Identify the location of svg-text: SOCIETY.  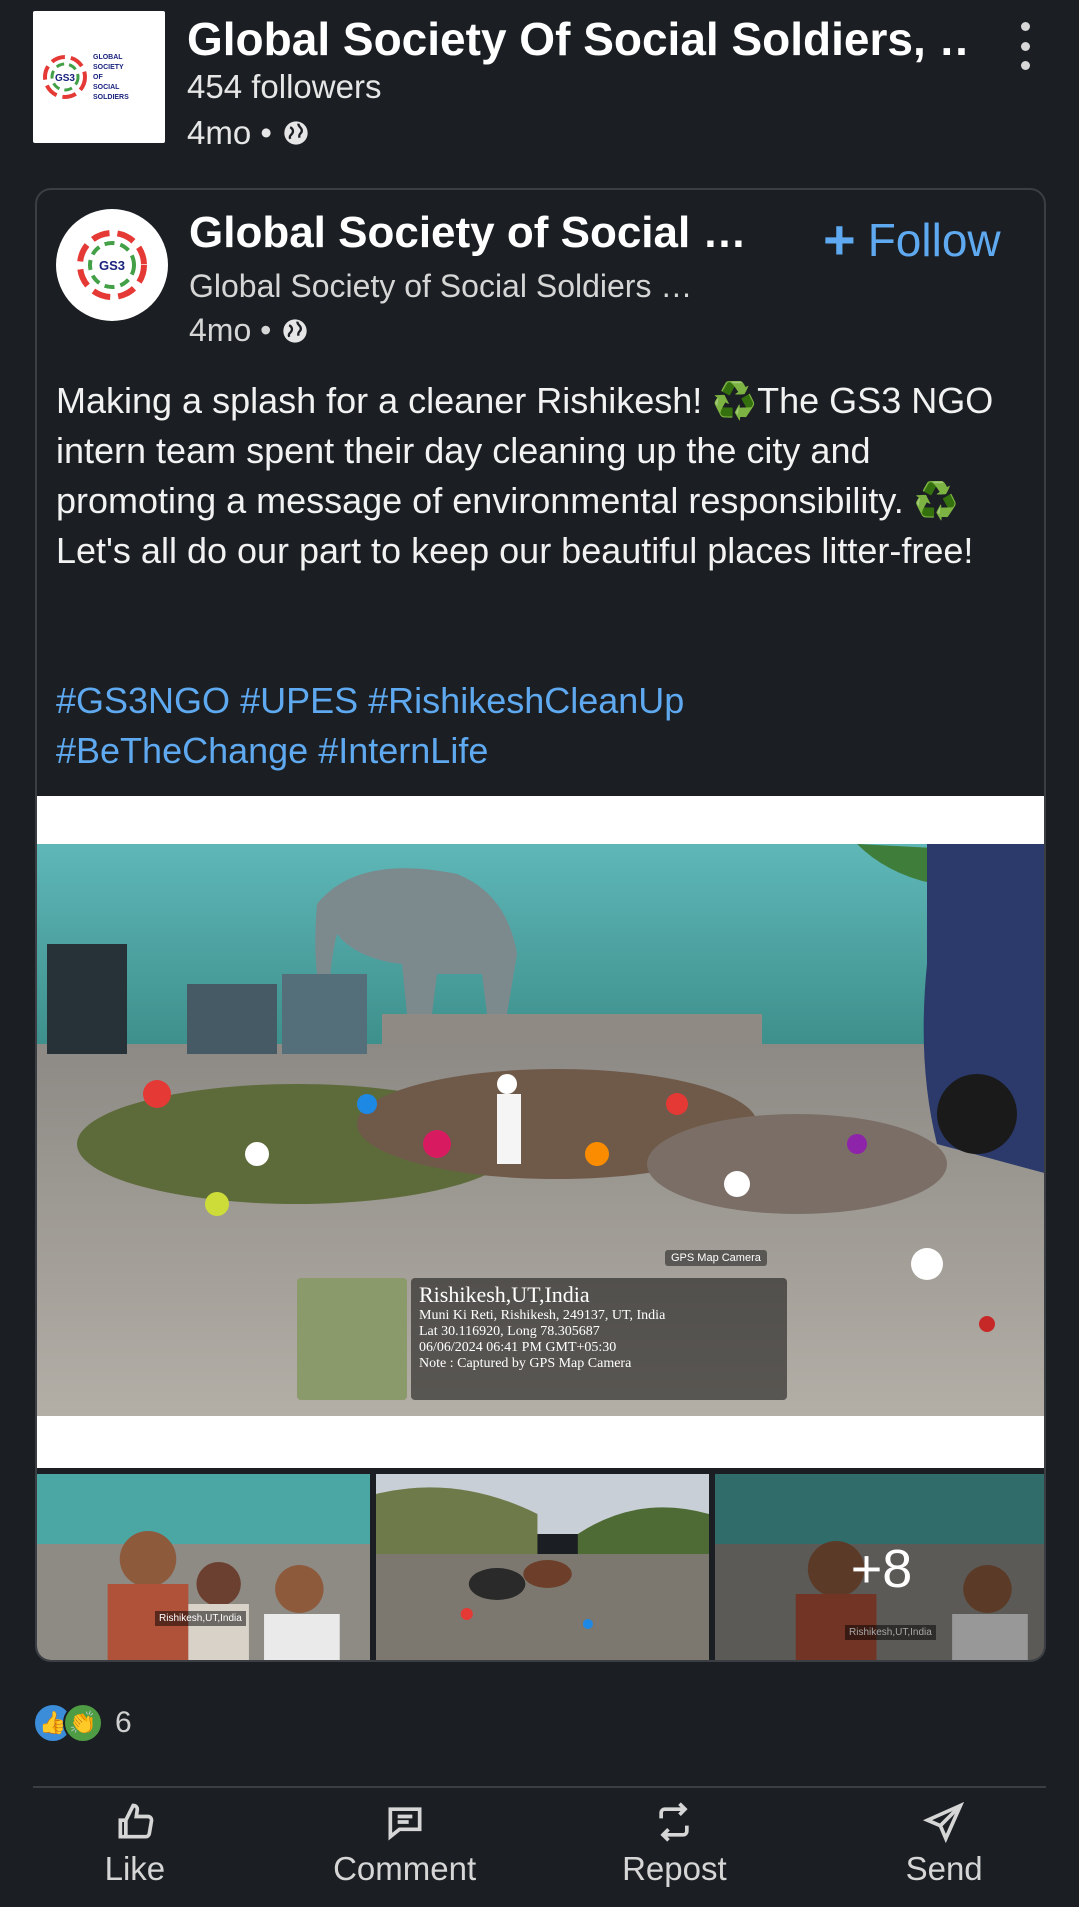
(108, 67).